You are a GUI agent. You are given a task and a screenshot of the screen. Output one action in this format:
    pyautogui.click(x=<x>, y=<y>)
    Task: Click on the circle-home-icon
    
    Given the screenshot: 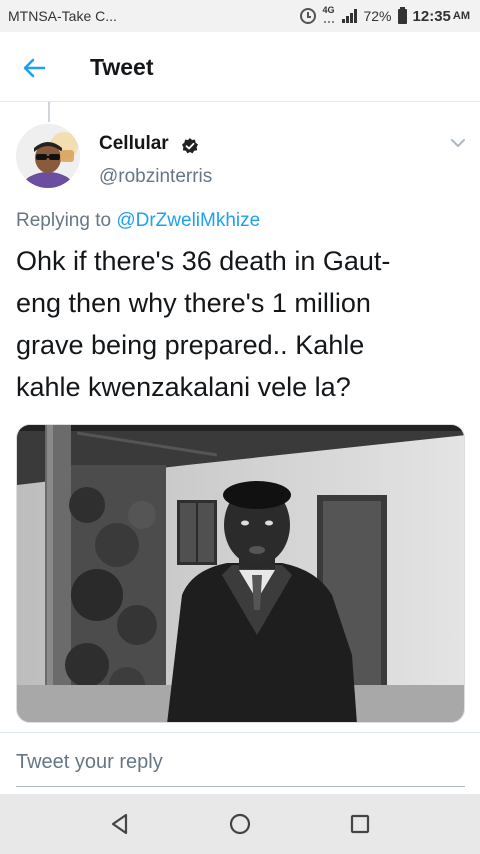 What is the action you would take?
    pyautogui.click(x=240, y=824)
    